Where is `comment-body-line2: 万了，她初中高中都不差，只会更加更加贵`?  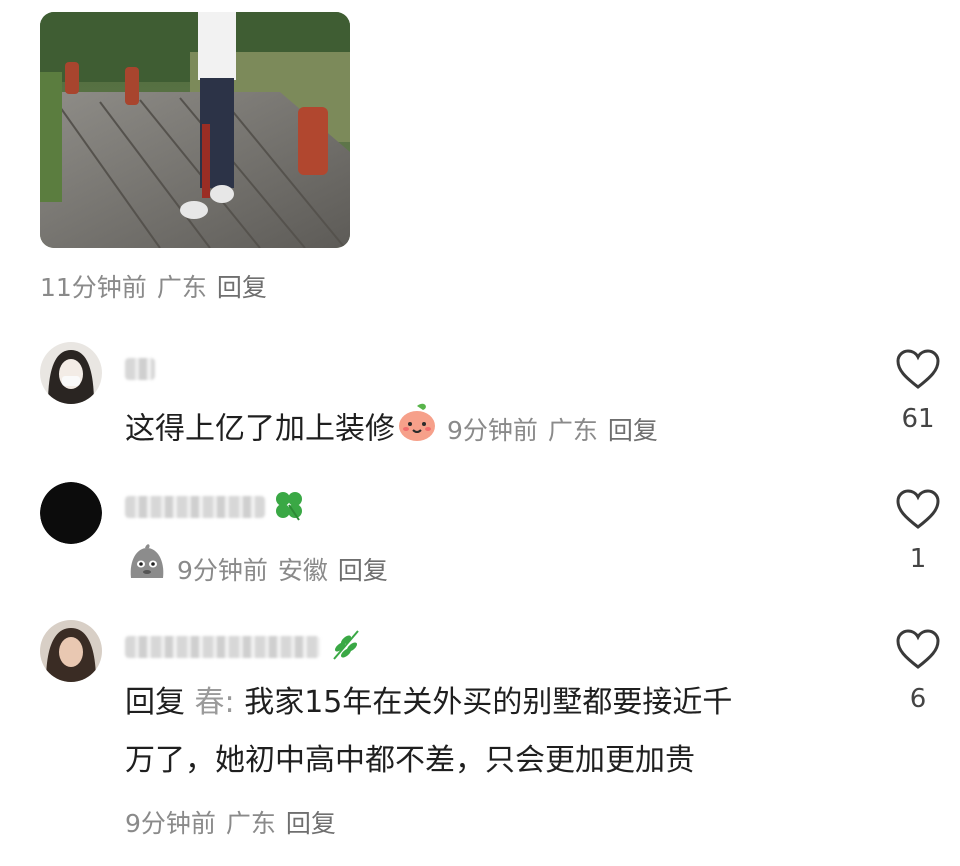 comment-body-line2: 万了，她初中高中都不差，只会更加更加贵 is located at coordinates (410, 761).